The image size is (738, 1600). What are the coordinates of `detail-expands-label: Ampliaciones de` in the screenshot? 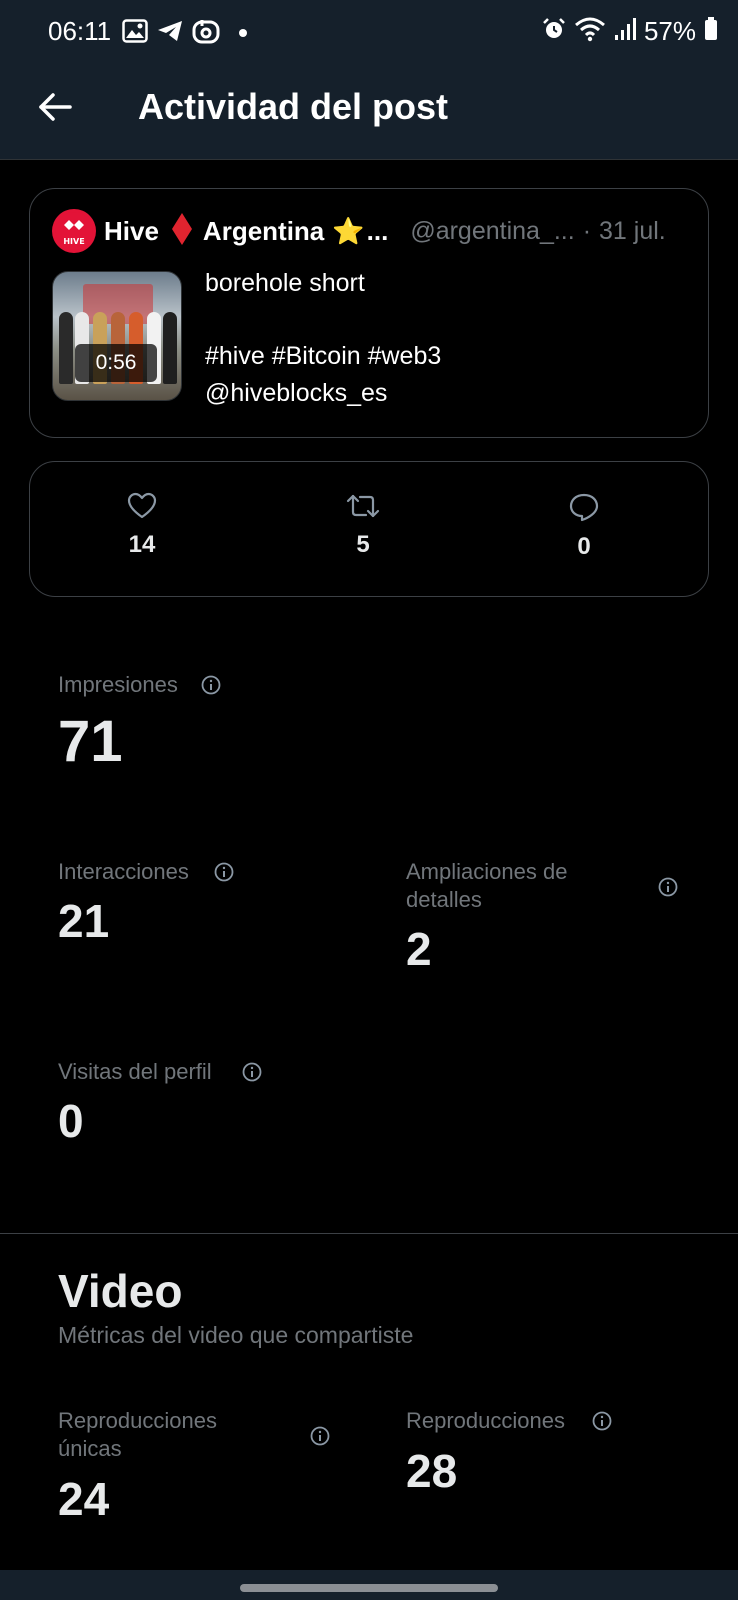 It's located at (487, 871).